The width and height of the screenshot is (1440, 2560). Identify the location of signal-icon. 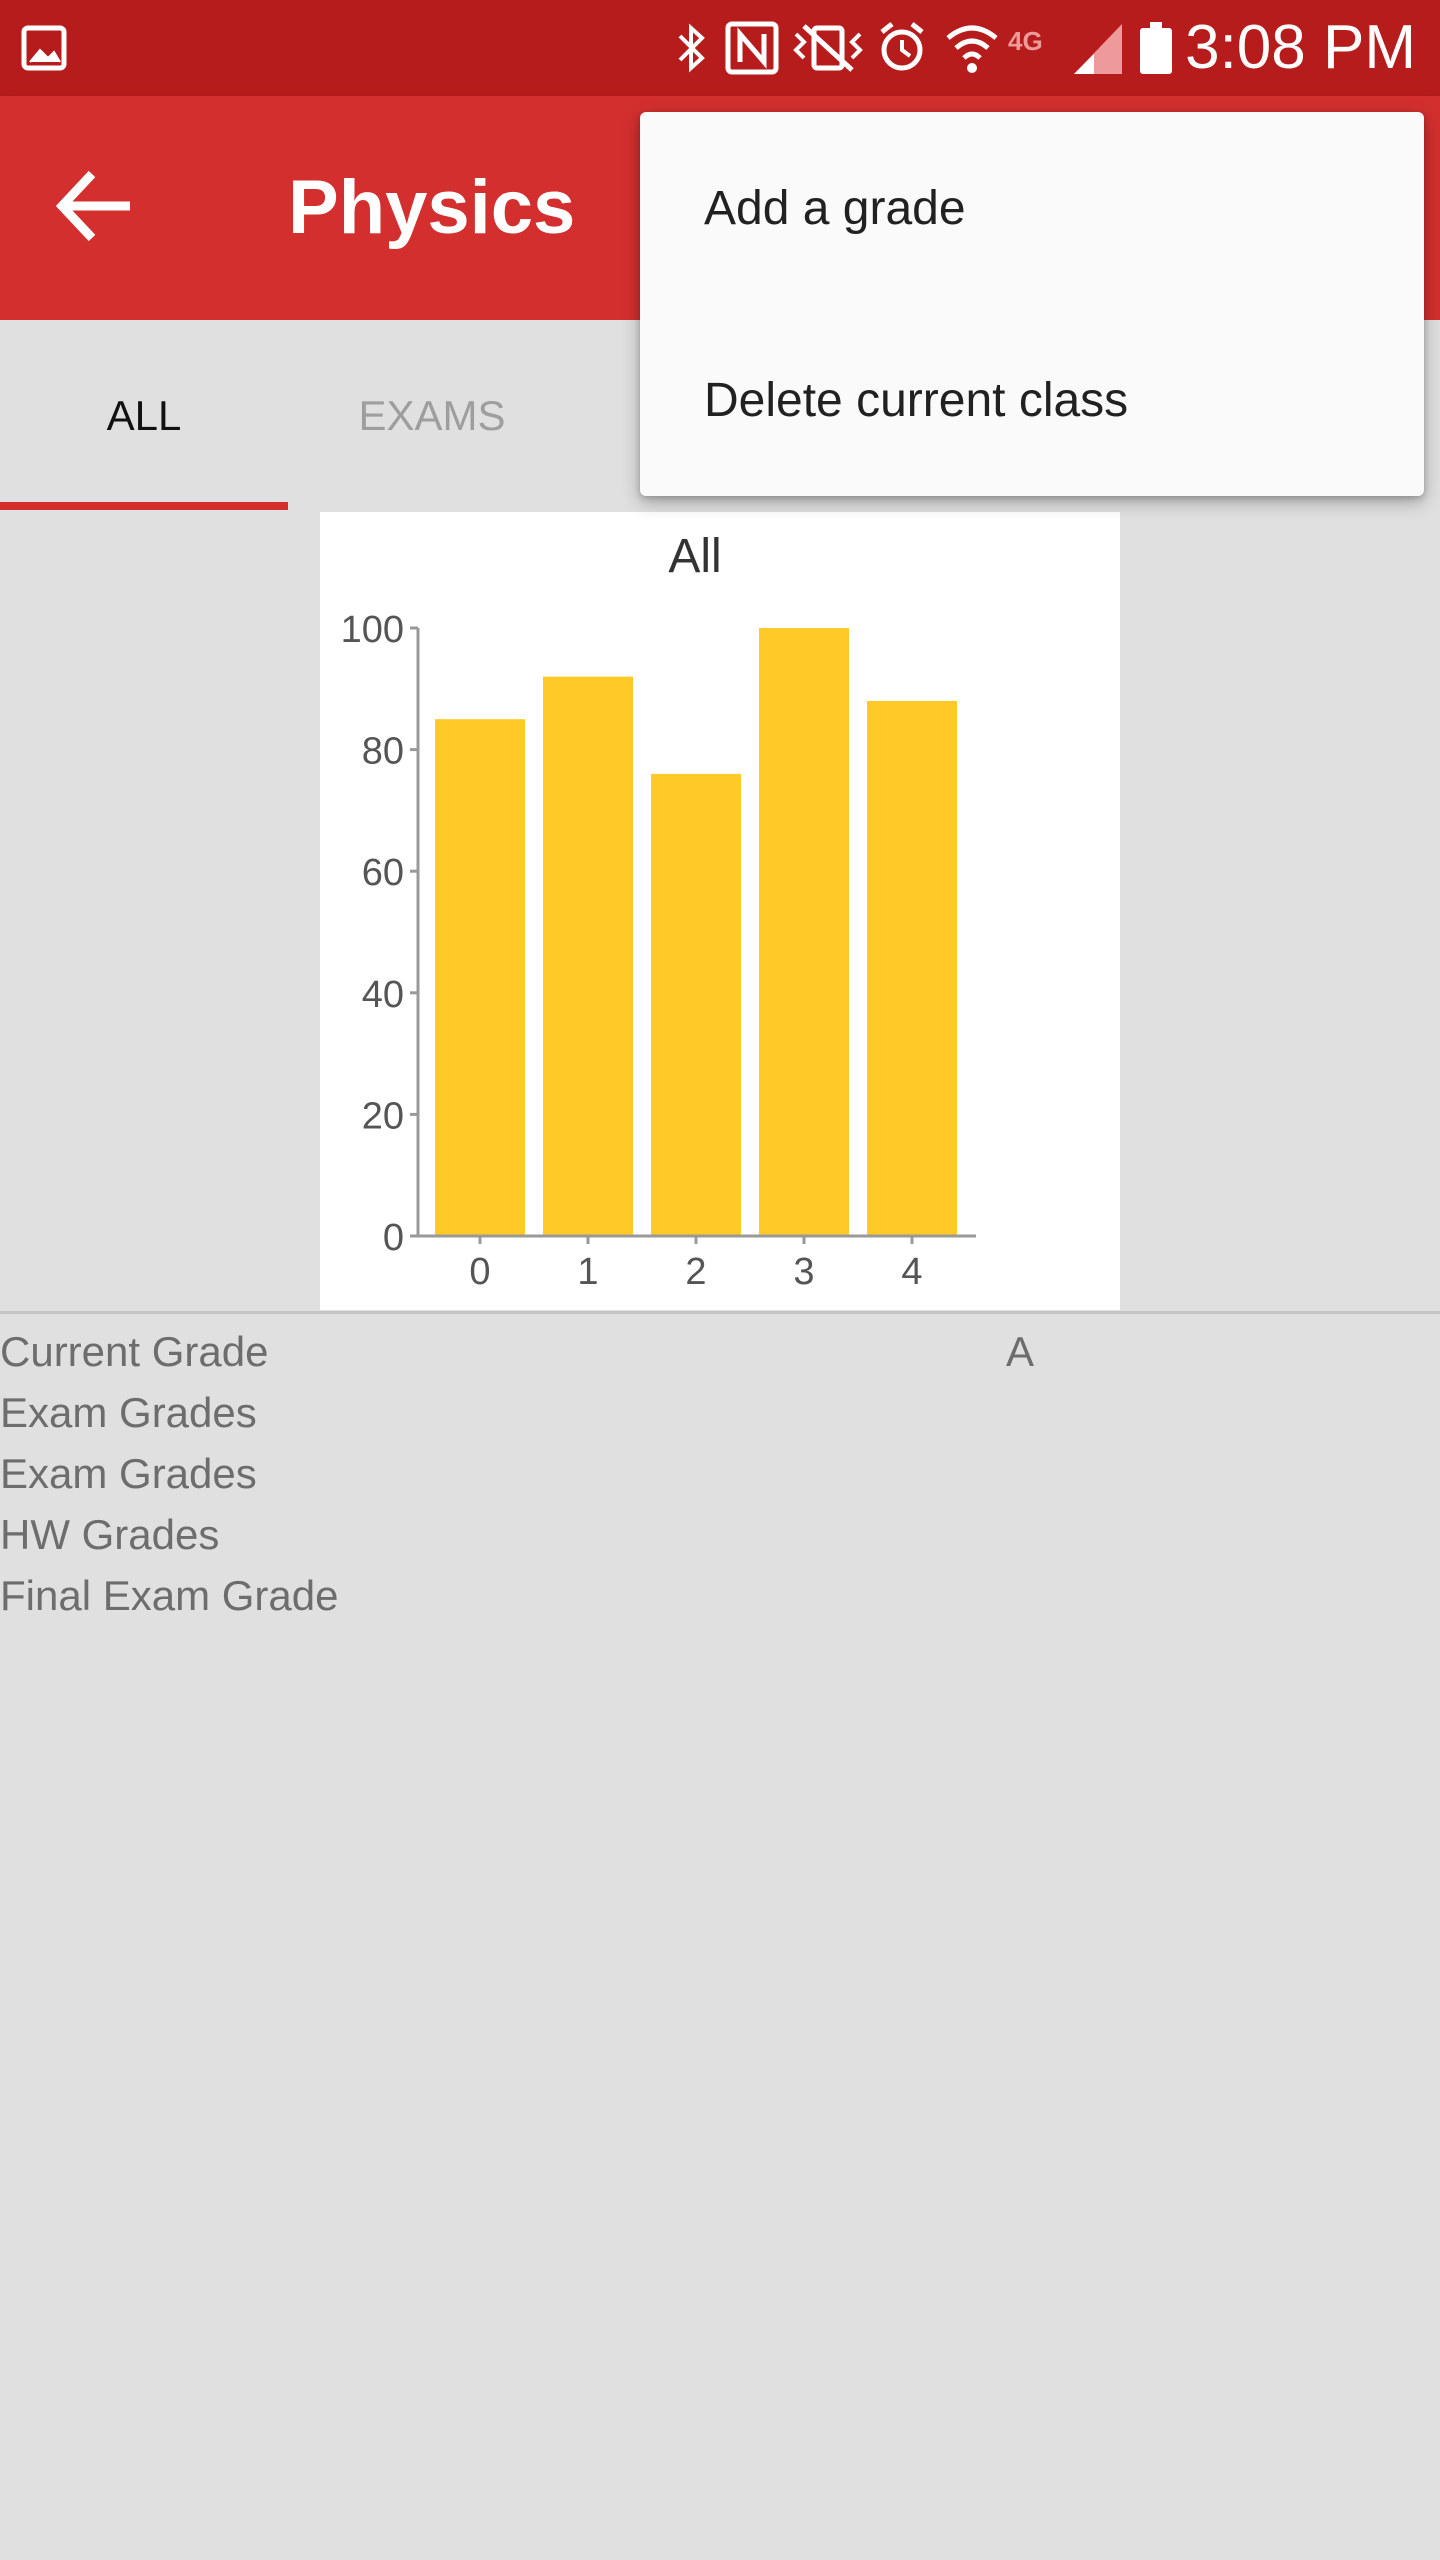
(1098, 49).